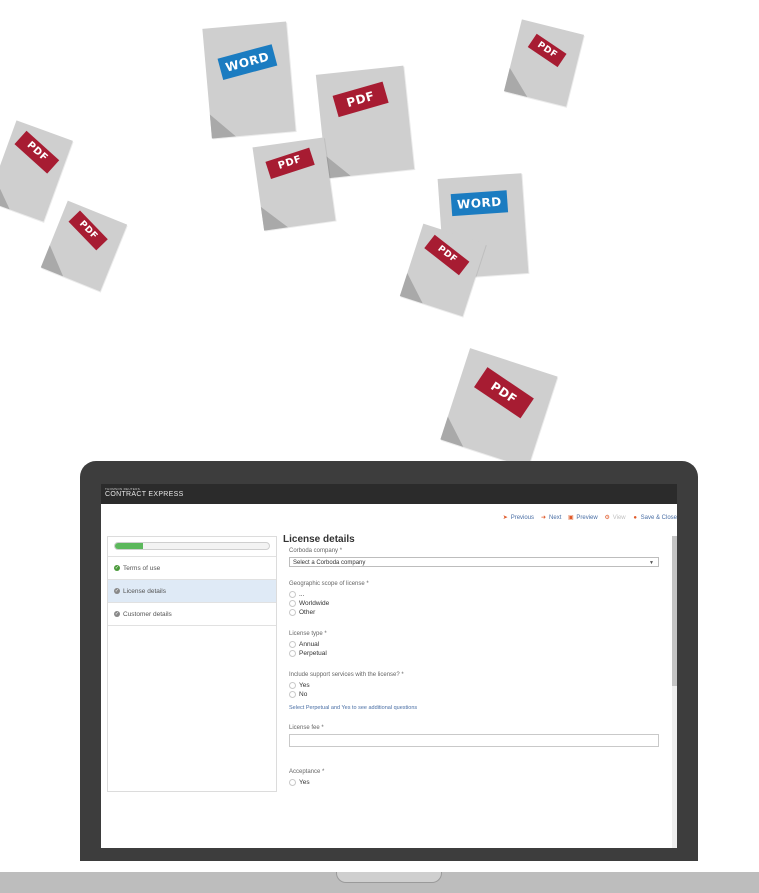 This screenshot has height=893, width=759. What do you see at coordinates (192, 567) in the screenshot?
I see `sidebar-item-terms-of-use: ✓ Terms of use` at bounding box center [192, 567].